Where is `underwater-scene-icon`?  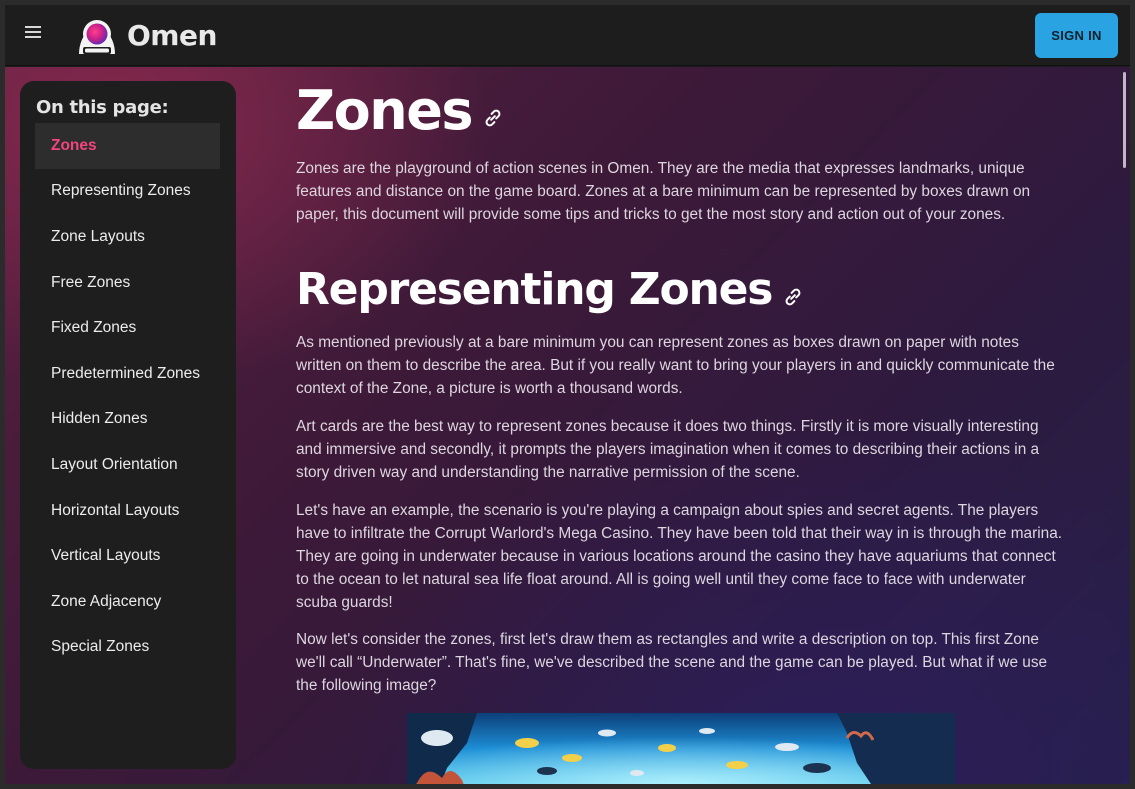
underwater-scene-icon is located at coordinates (681, 748).